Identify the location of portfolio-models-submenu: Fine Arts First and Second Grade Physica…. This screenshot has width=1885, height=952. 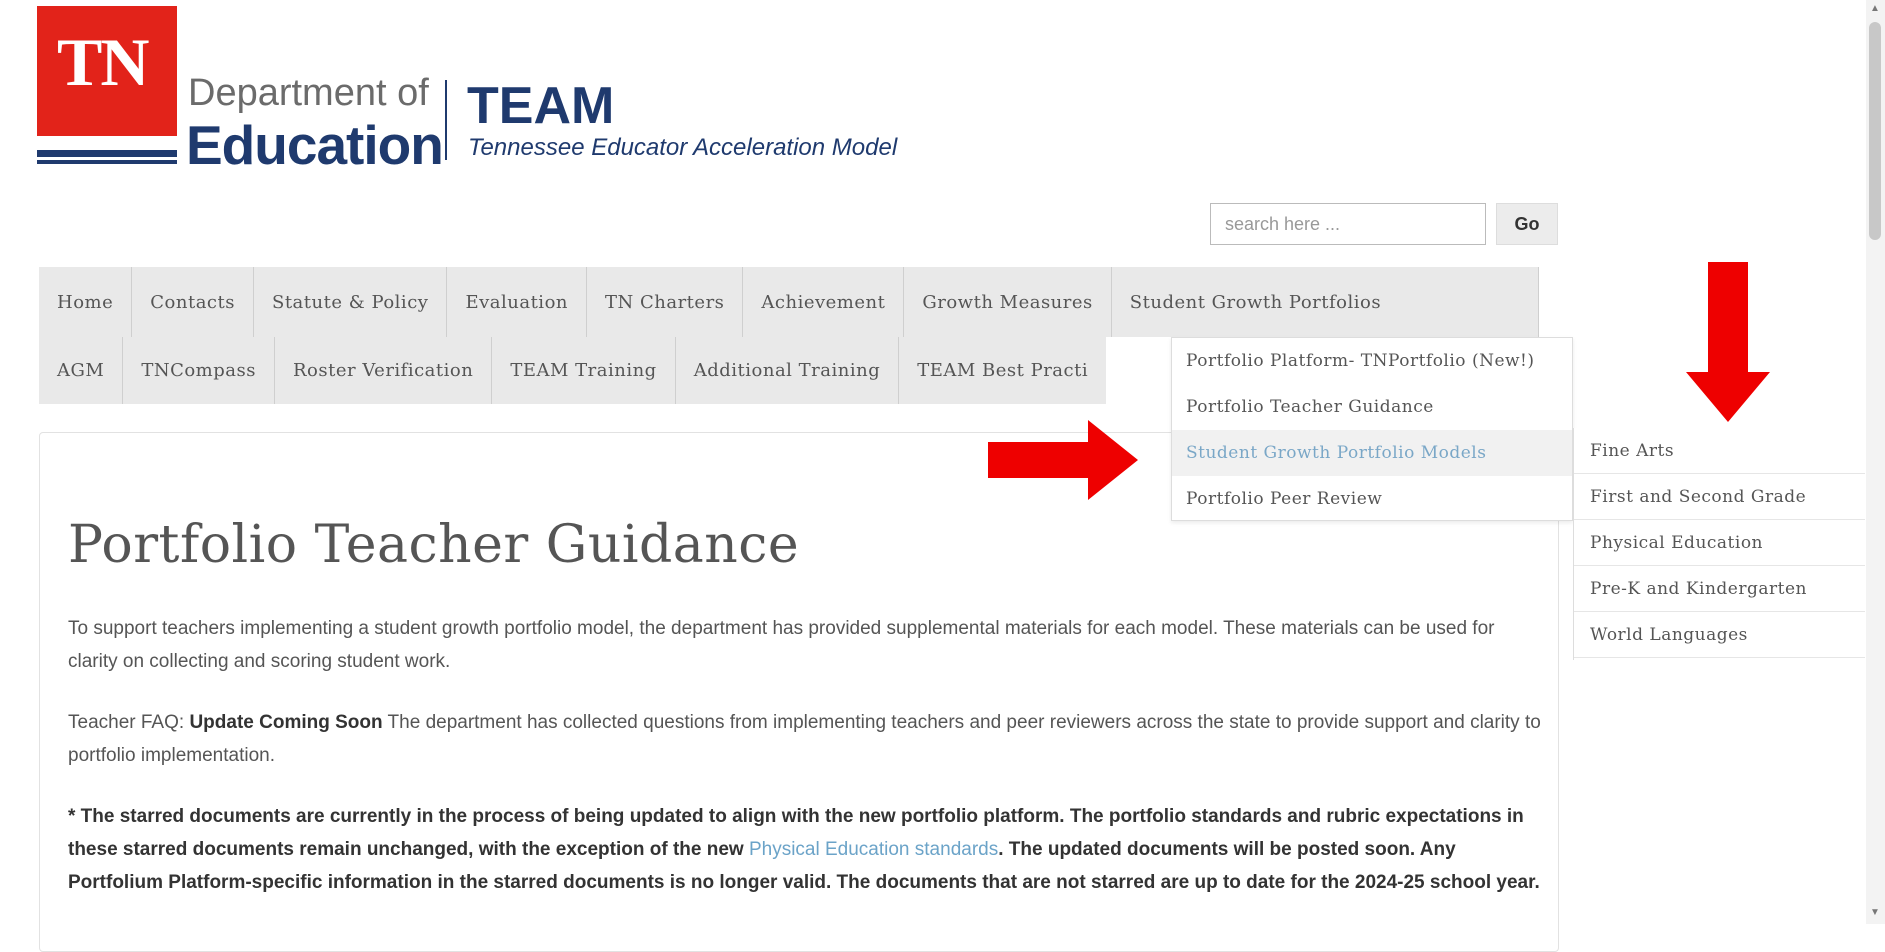
(1719, 544).